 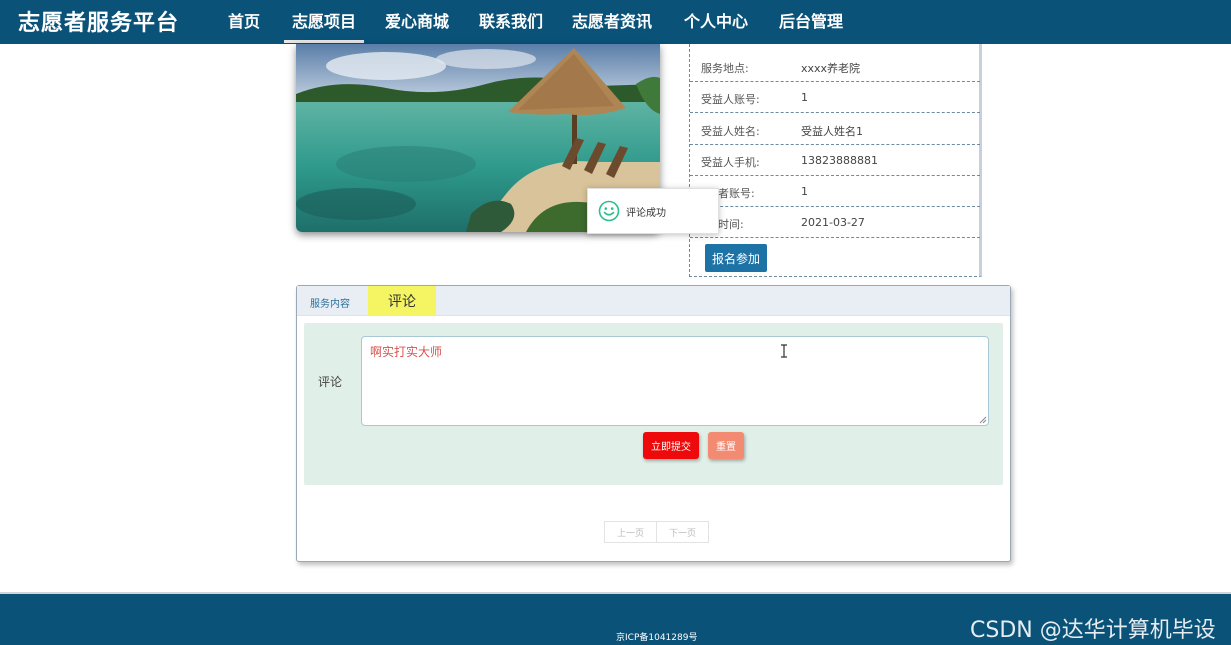 I want to click on reset-button: 重置, so click(x=726, y=445).